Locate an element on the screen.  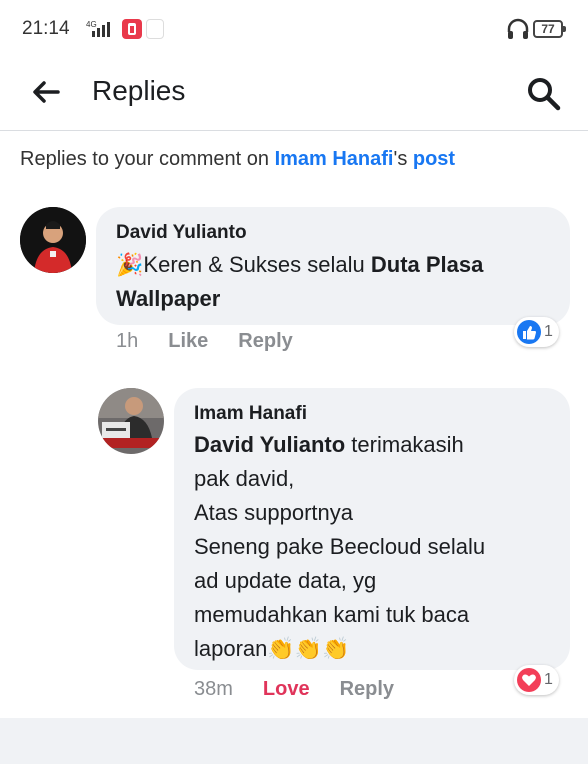
clapping-hands-emoji: 👏👏👏 is located at coordinates (308, 648).